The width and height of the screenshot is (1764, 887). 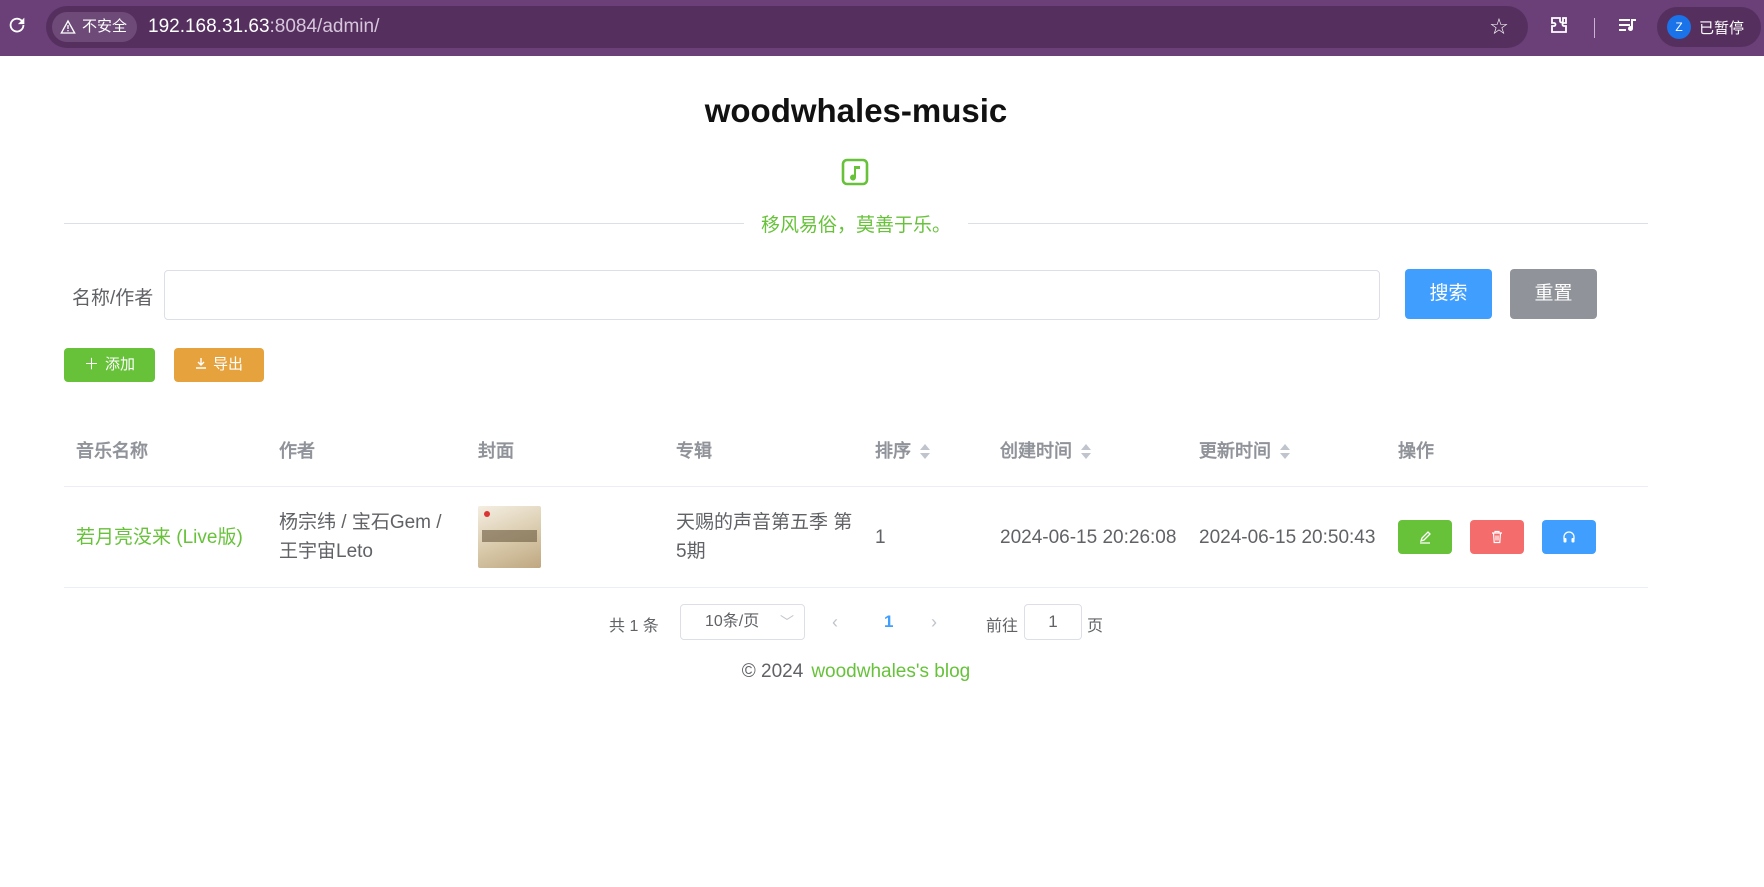 What do you see at coordinates (1499, 27) in the screenshot?
I see `bookmark-star-icon: ☆` at bounding box center [1499, 27].